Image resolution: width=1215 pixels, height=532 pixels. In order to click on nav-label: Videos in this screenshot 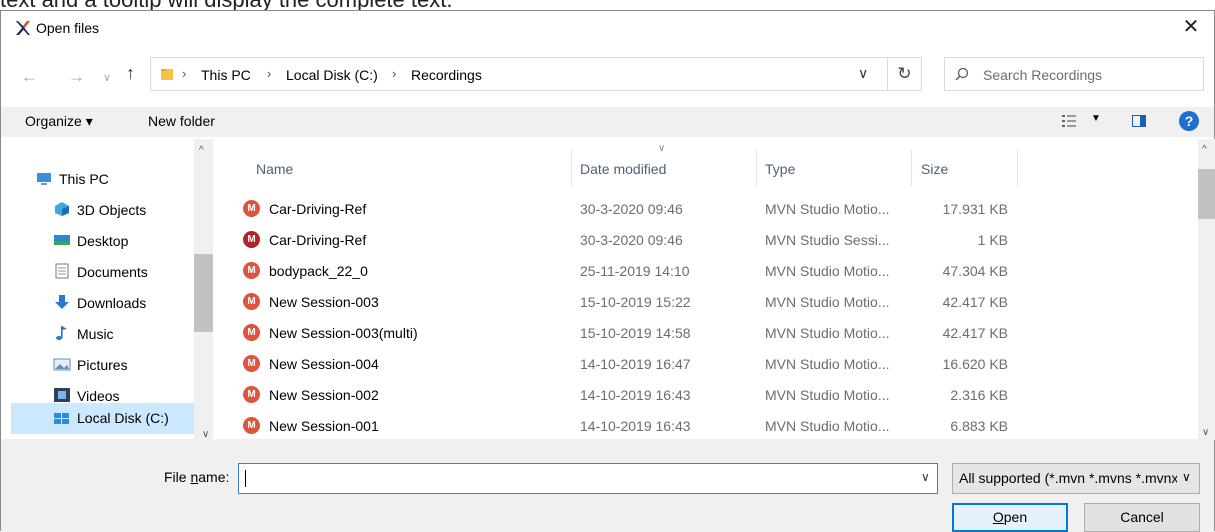, I will do `click(98, 396)`.